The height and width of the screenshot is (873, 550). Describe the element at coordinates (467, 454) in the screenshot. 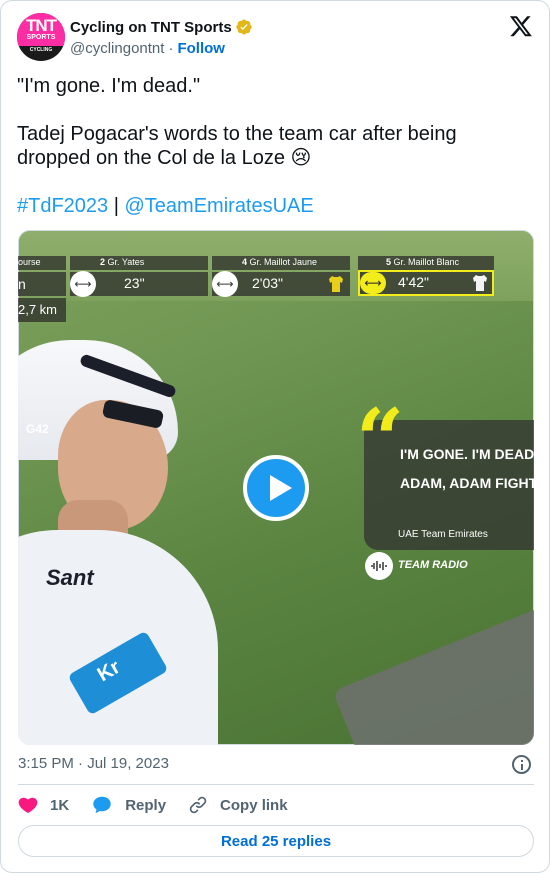

I see `quote-line-1: I'M GONE. I'M DEAD` at that location.